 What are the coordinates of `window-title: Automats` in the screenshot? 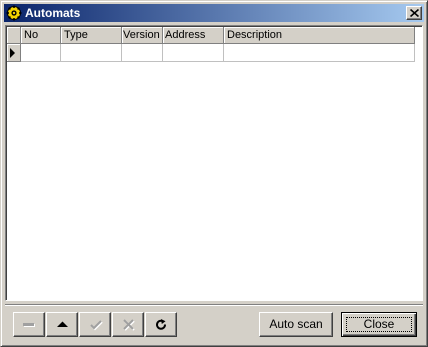 It's located at (53, 13).